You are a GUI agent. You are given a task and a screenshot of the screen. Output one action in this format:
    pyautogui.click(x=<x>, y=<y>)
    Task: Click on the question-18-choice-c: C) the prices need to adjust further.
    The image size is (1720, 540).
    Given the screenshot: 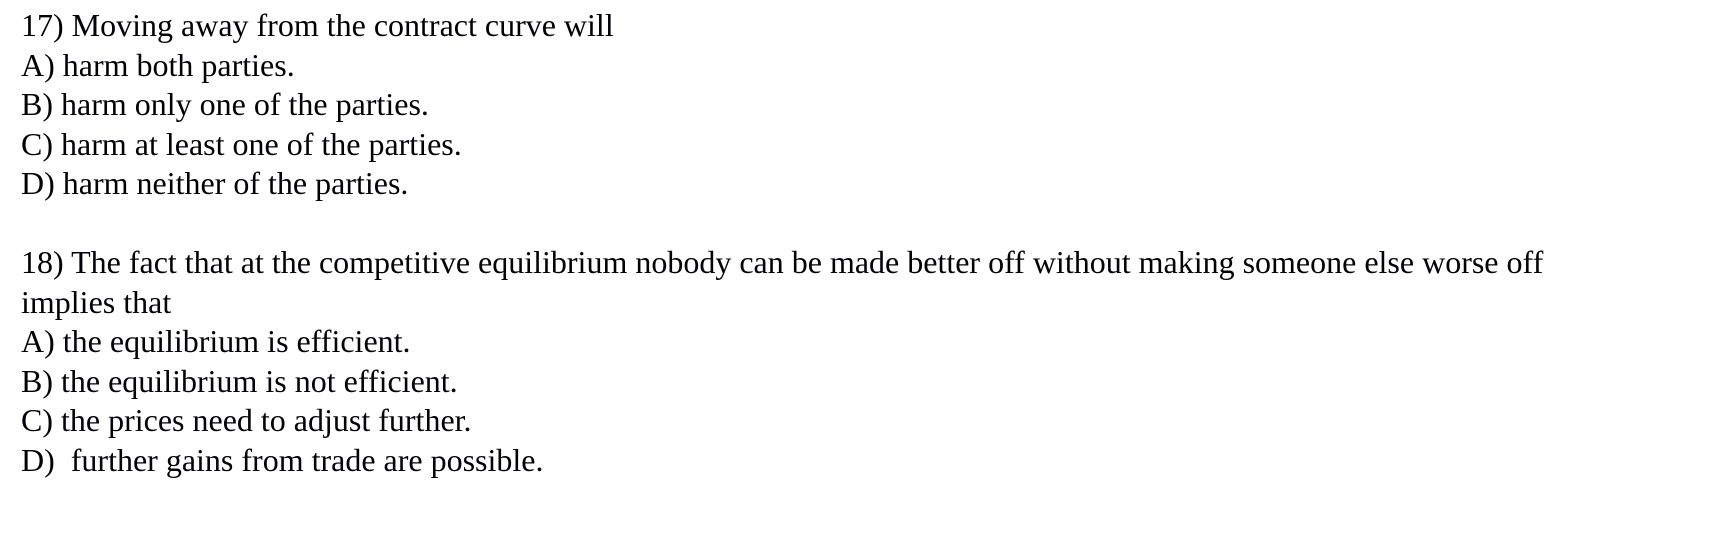 What is the action you would take?
    pyautogui.click(x=246, y=420)
    